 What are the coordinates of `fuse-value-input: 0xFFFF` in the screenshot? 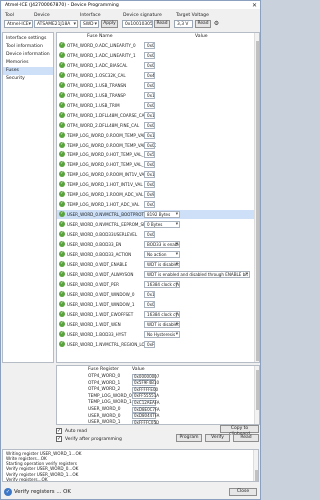 It's located at (149, 344).